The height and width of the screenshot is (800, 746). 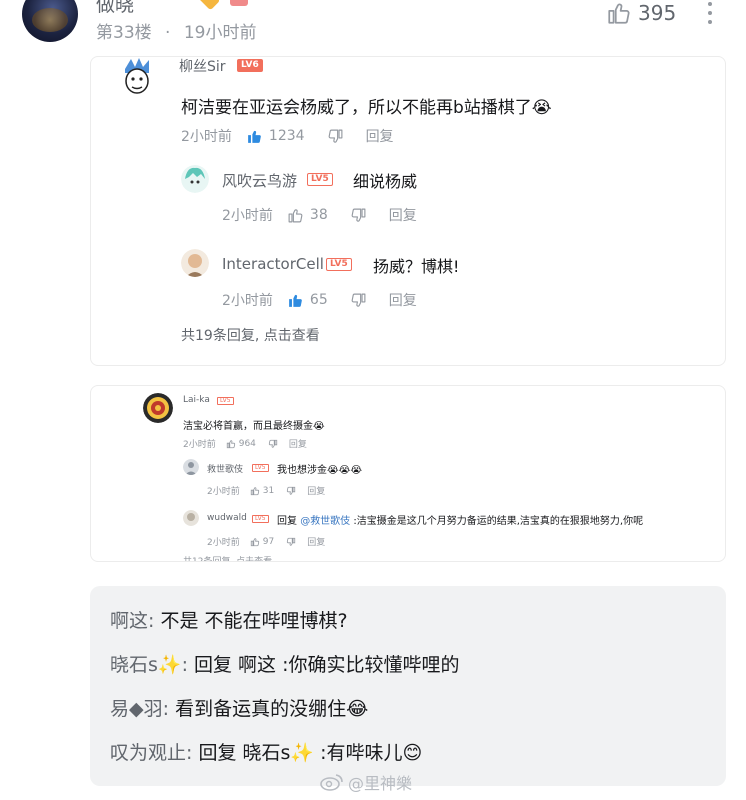 I want to click on like-count: 38, so click(x=318, y=215).